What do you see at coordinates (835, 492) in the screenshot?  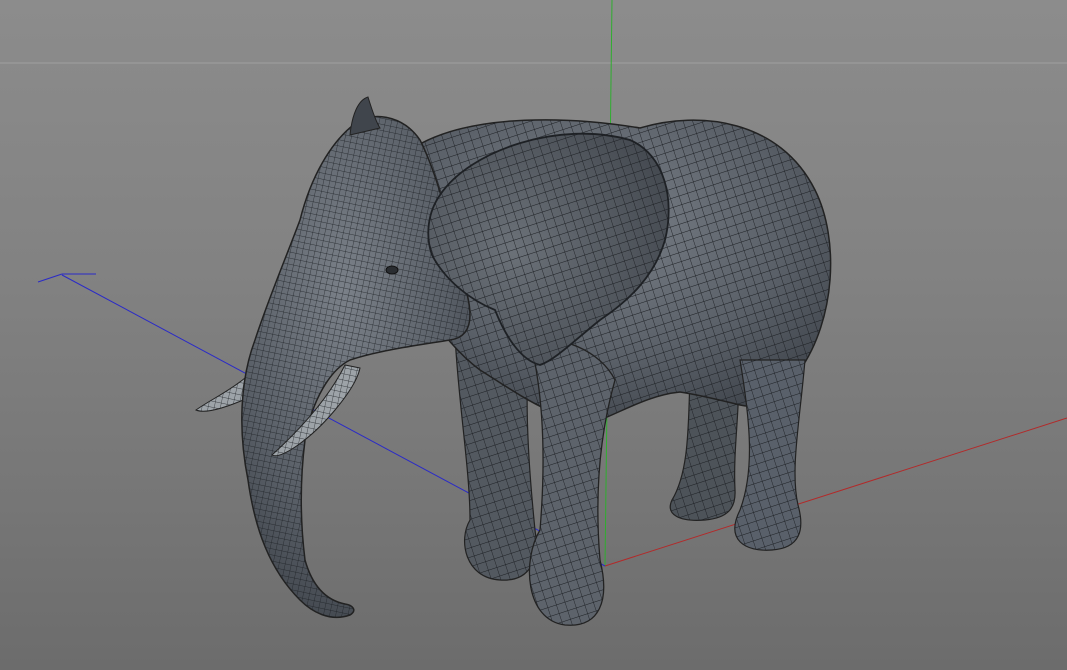 I see `axis-x-line` at bounding box center [835, 492].